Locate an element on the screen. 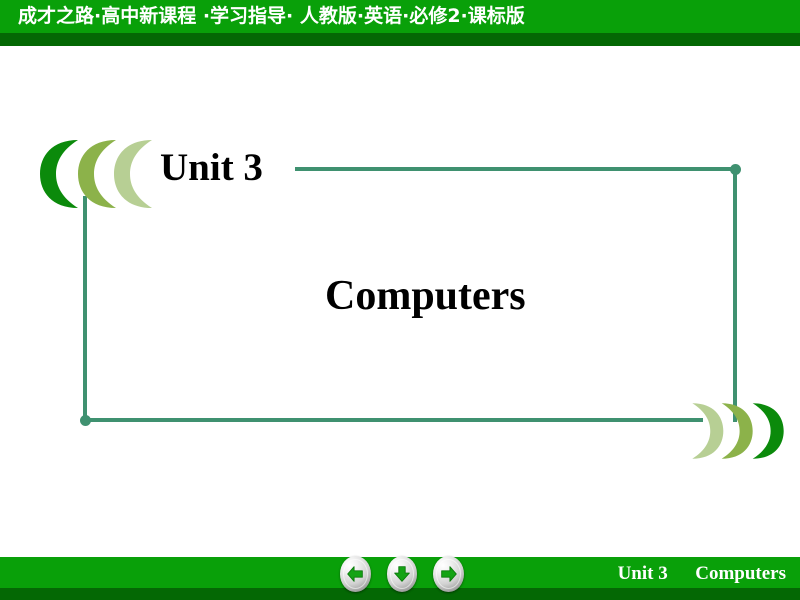 This screenshot has width=800, height=600. right-chevron-icon is located at coordinates (738, 431).